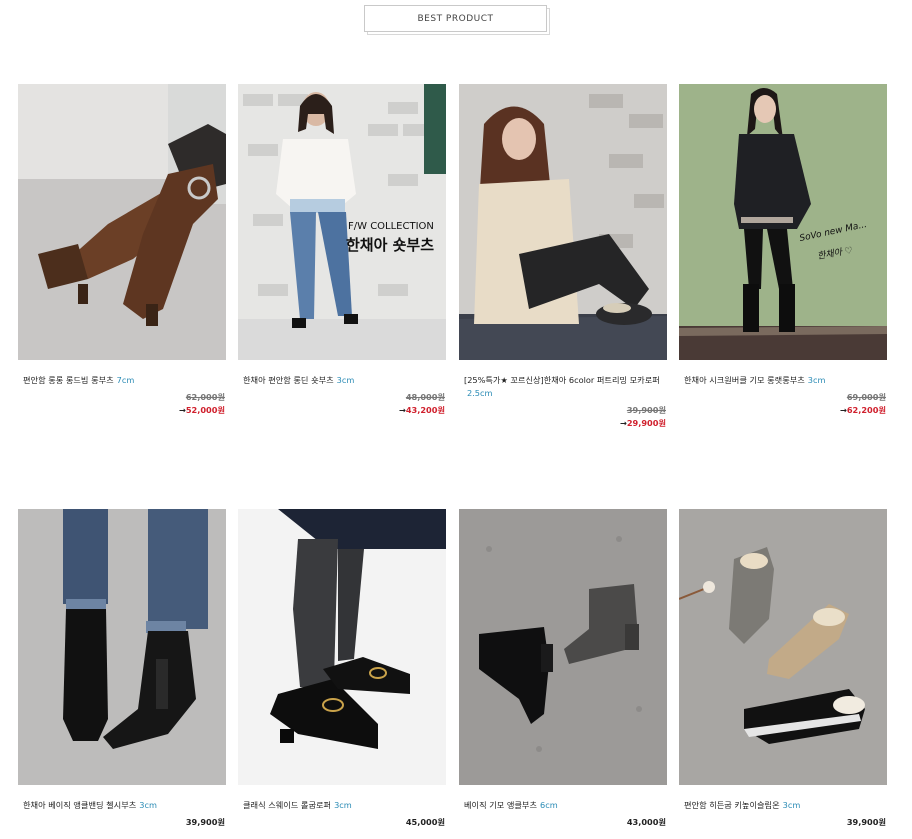  I want to click on product-card: 클래식 스웨이드 롤굽로퍼 3cm 45,000원, so click(342, 669).